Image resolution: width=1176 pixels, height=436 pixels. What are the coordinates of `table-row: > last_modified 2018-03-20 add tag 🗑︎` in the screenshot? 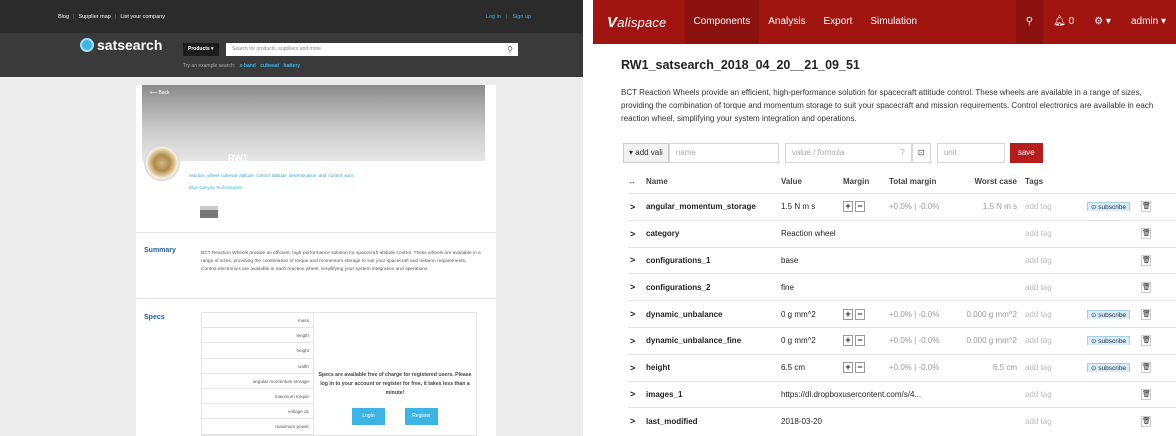 It's located at (902, 420).